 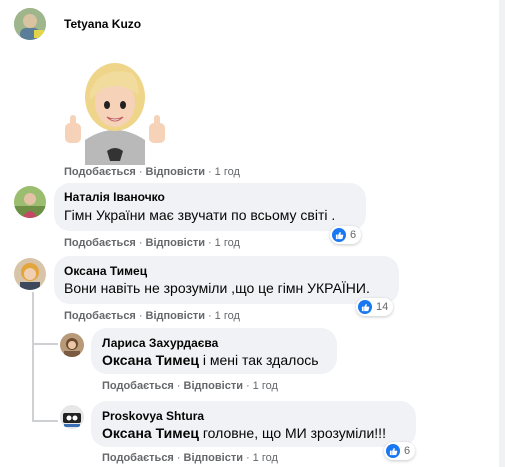 I want to click on scrollbar, so click(x=502, y=233).